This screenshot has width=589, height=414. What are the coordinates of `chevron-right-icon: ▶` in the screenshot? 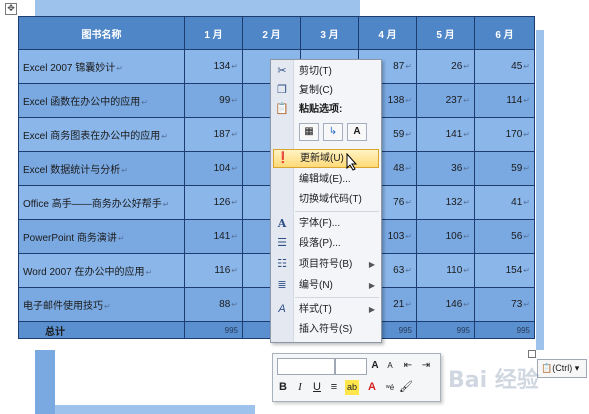 It's located at (371, 264).